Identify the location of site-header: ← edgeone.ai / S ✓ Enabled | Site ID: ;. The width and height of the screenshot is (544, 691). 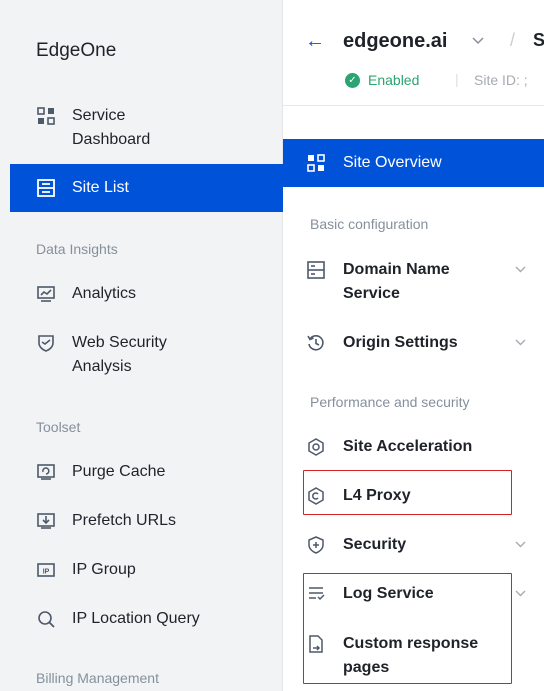
(413, 53).